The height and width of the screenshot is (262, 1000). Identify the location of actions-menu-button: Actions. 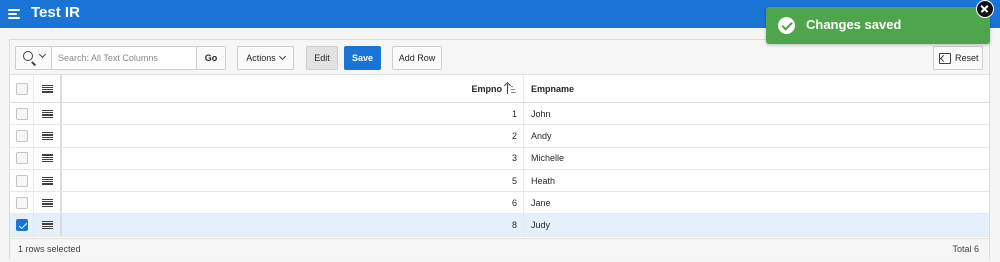
(265, 58).